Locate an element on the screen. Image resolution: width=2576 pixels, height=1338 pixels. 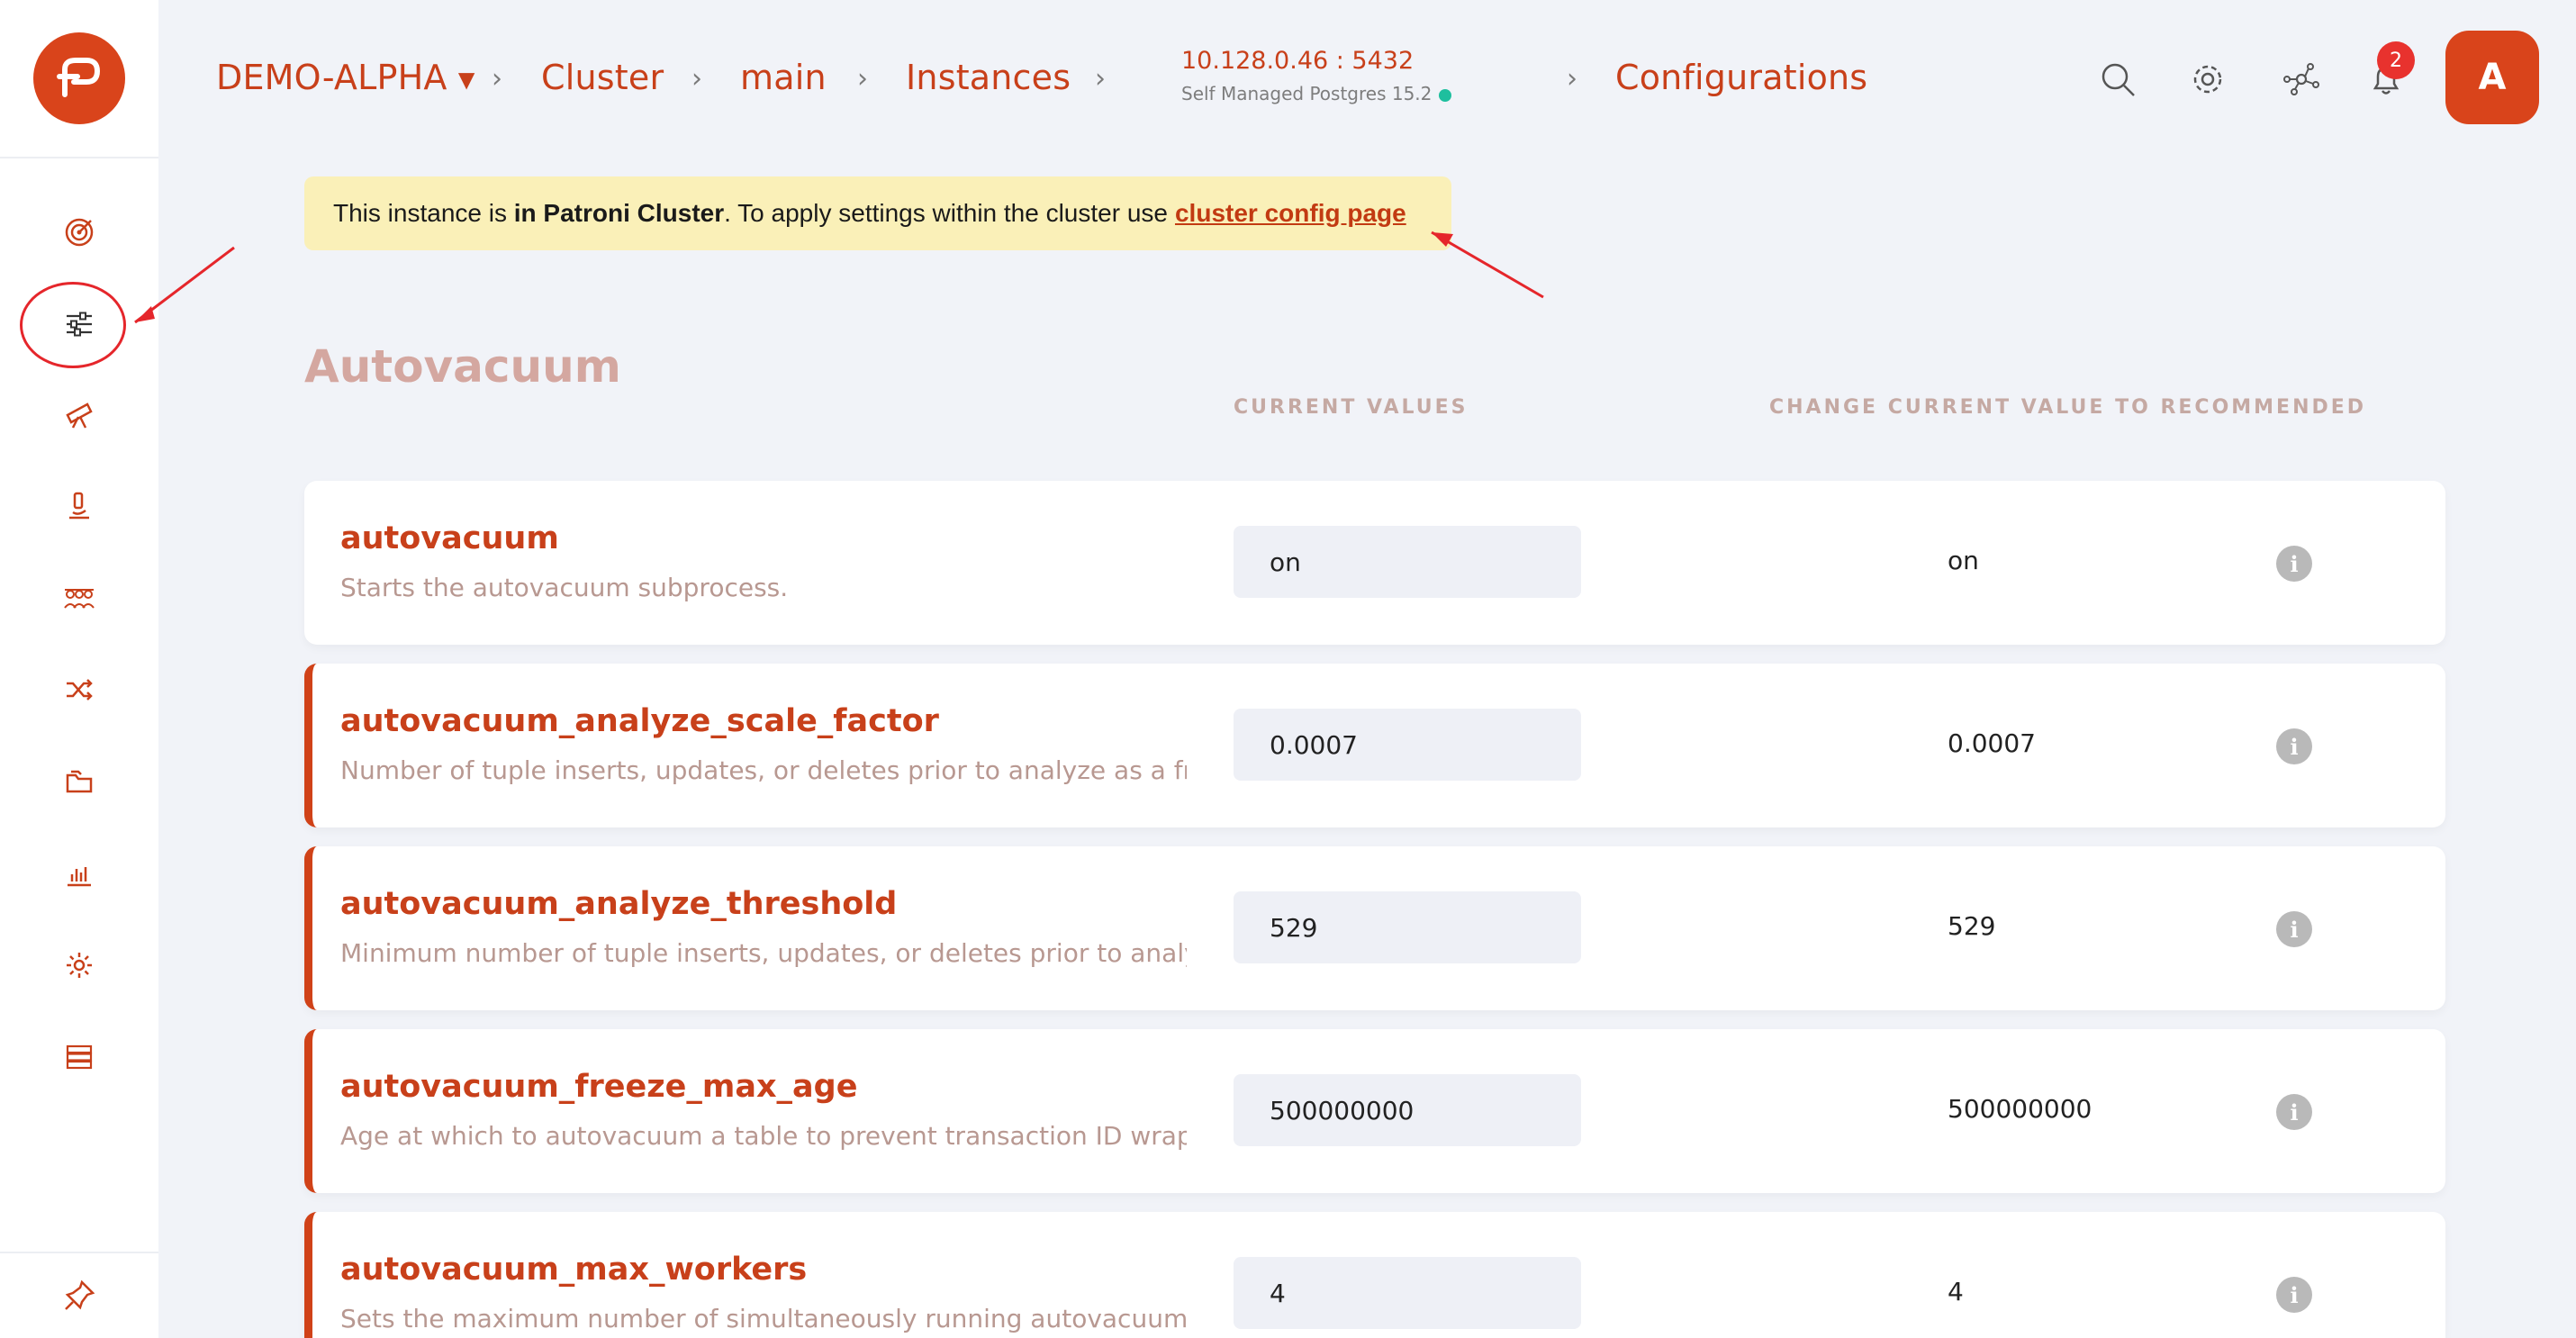
sidebar is located at coordinates (79, 669).